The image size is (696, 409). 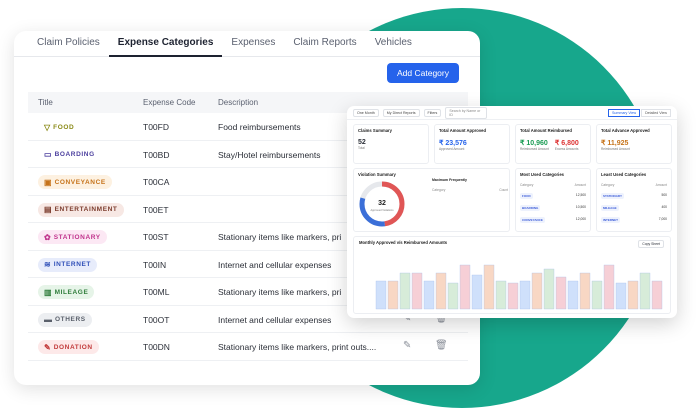 I want to click on list-item: FOOD 12,500, so click(x=553, y=196).